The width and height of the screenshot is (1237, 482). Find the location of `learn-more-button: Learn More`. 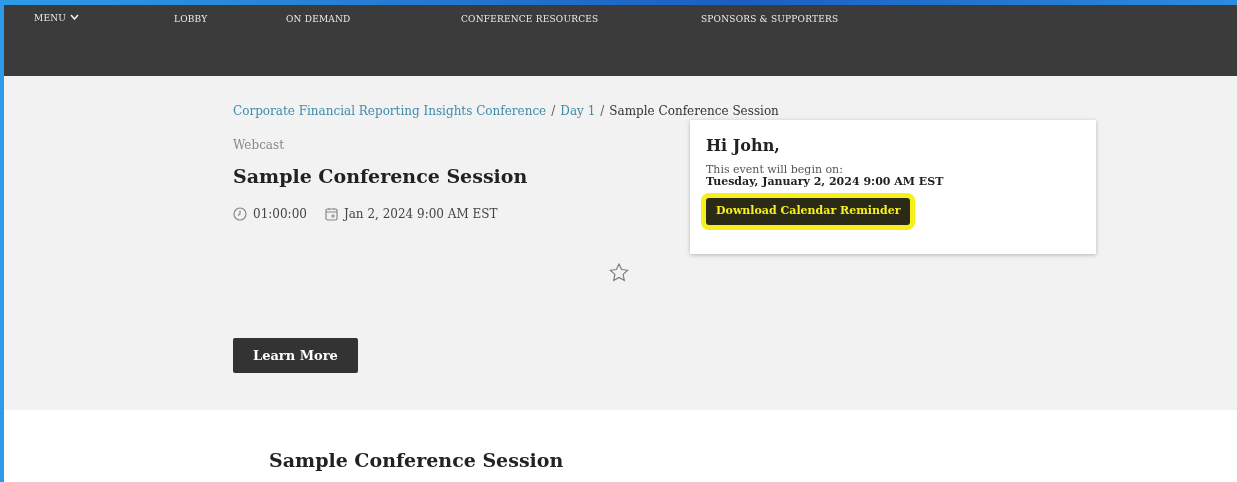

learn-more-button: Learn More is located at coordinates (295, 355).